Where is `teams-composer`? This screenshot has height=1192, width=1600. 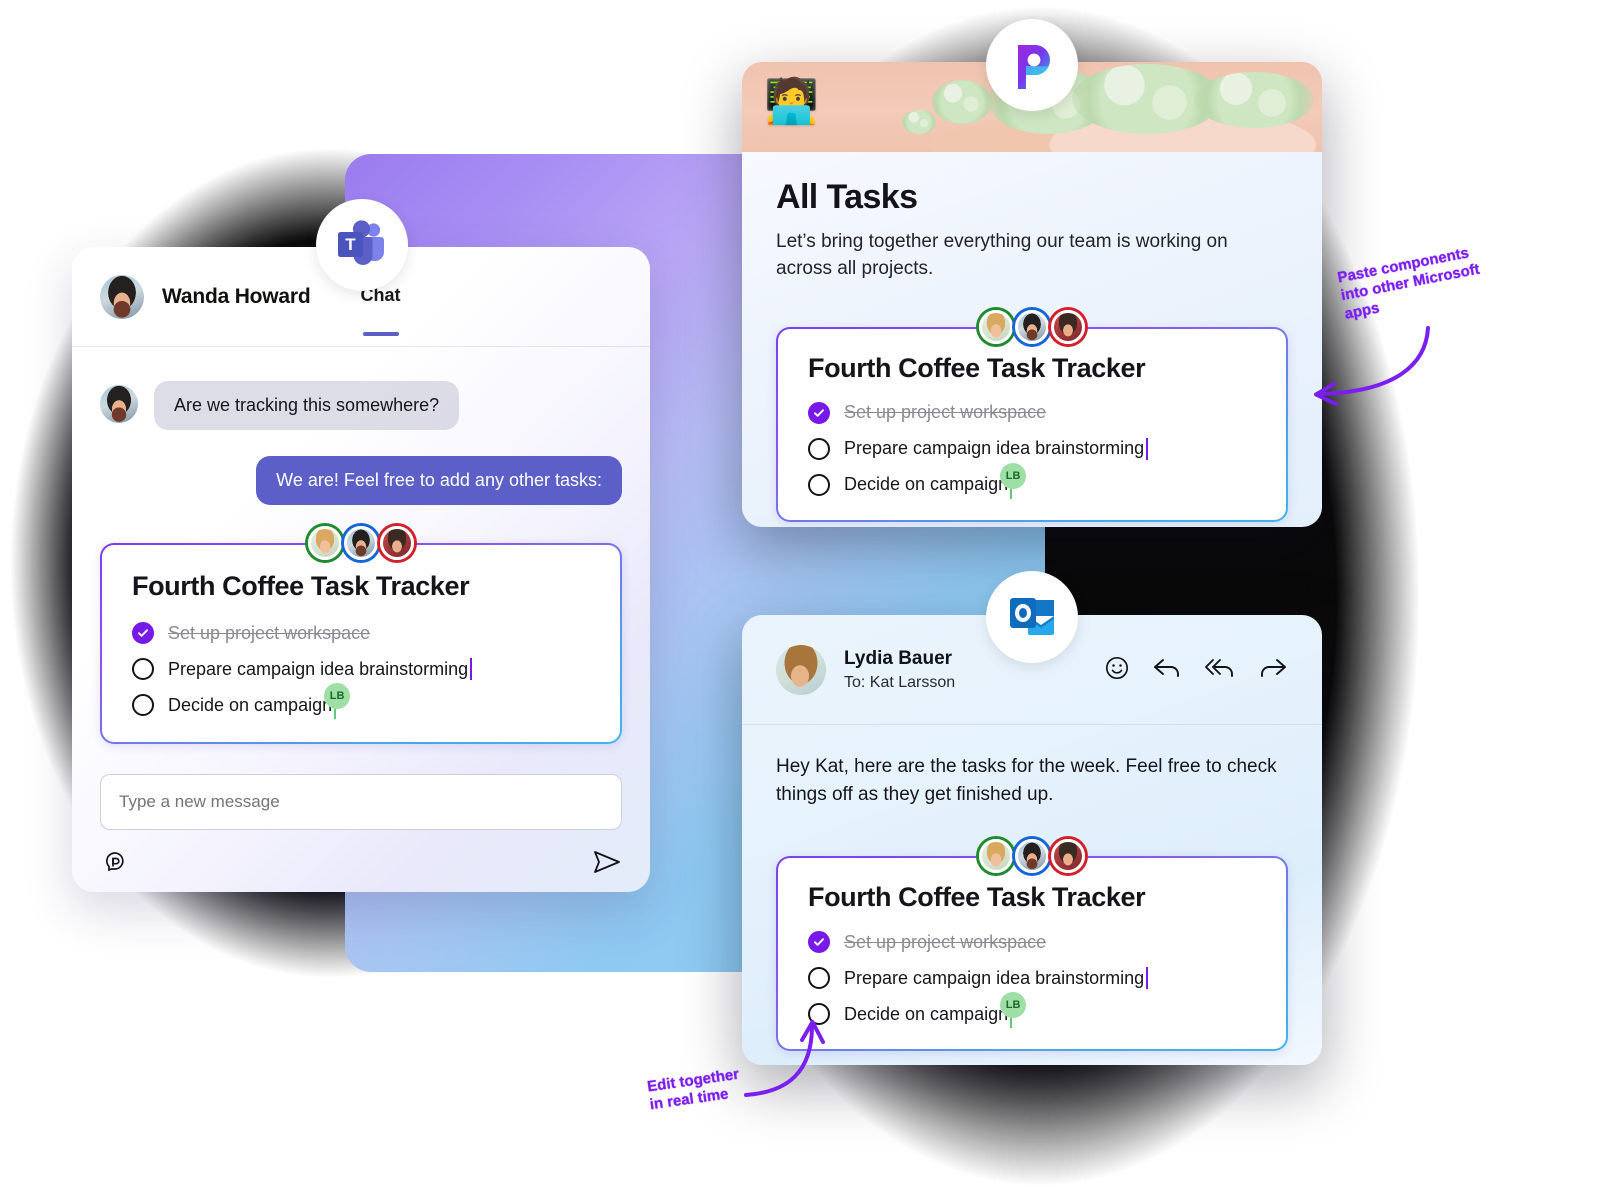
teams-composer is located at coordinates (361, 827).